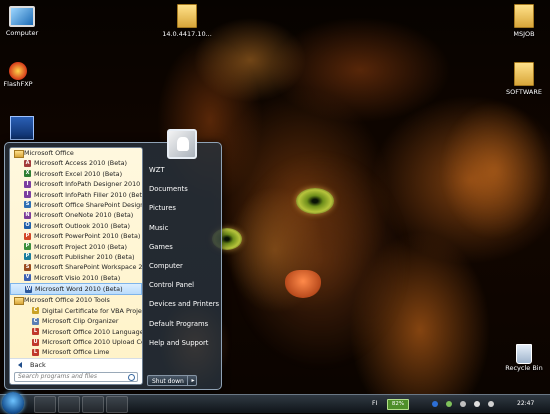  I want to click on program-item: O Microsoft Outlook 2010 (Beta), so click(76, 226).